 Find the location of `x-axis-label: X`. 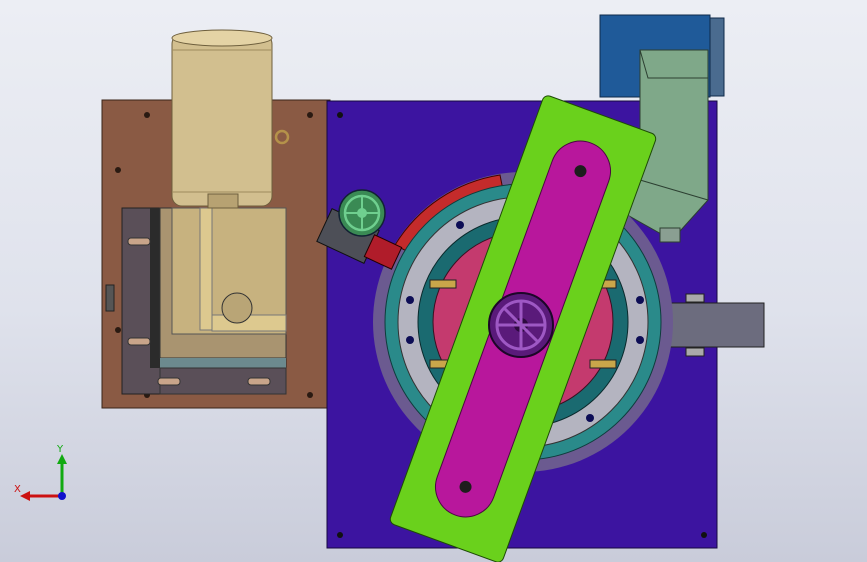

x-axis-label: X is located at coordinates (17, 489).